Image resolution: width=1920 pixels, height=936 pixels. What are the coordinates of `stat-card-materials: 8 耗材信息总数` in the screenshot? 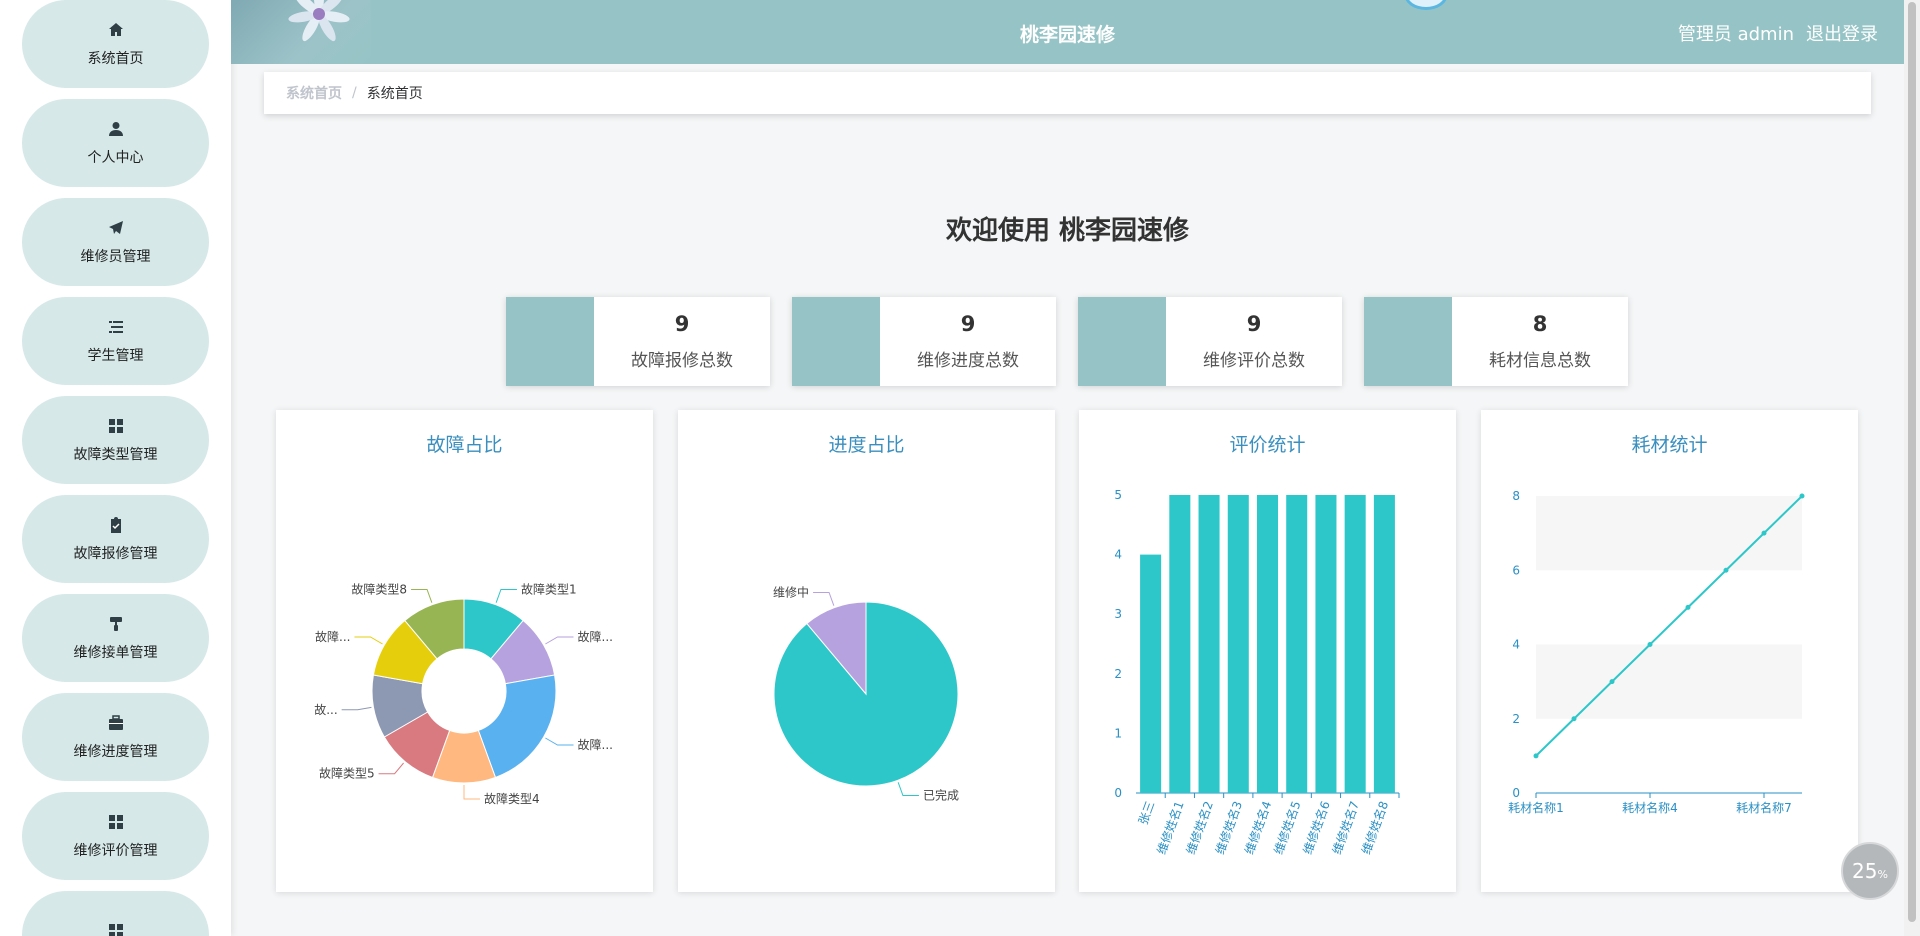 It's located at (1496, 341).